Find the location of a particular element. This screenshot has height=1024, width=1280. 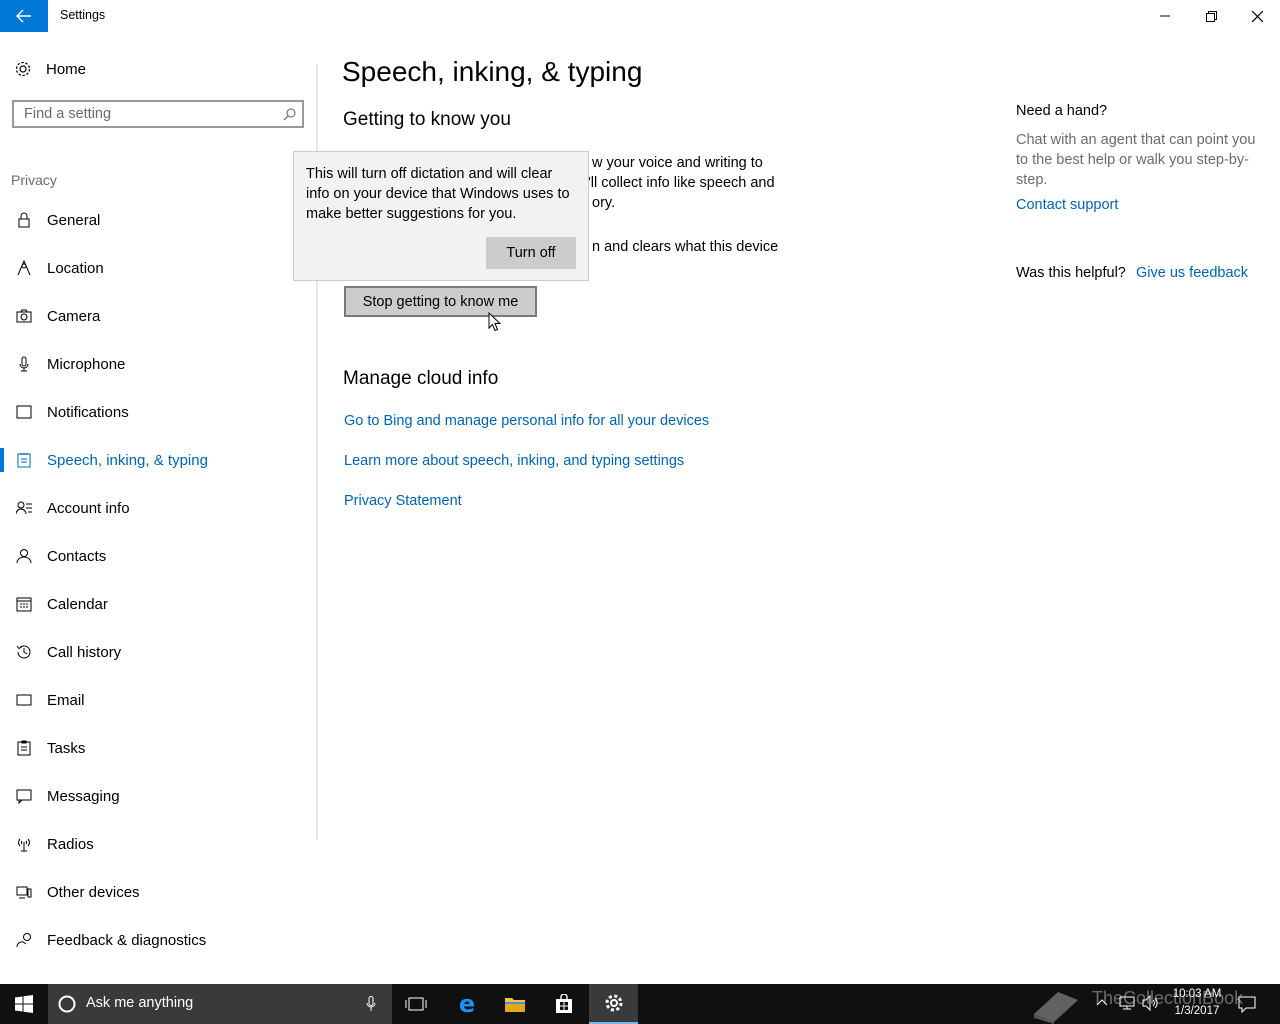

windows-logo-icon is located at coordinates (24, 1004).